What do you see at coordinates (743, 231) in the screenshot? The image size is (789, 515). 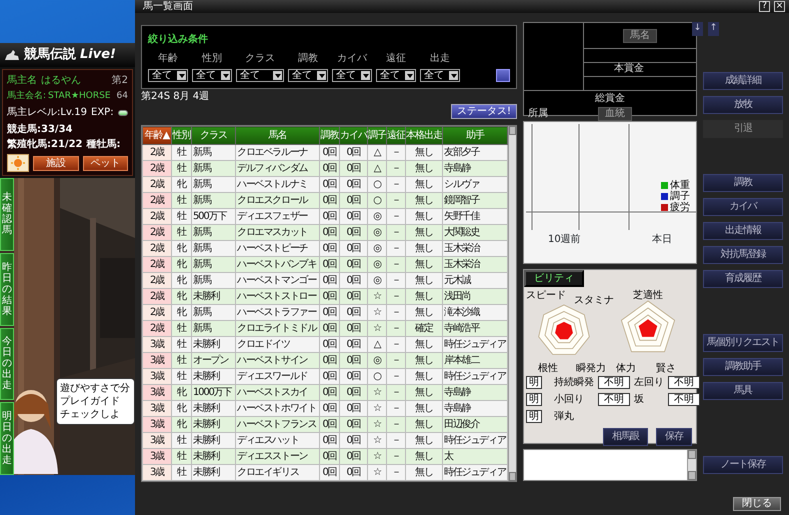 I see `side-button: 出走情報` at bounding box center [743, 231].